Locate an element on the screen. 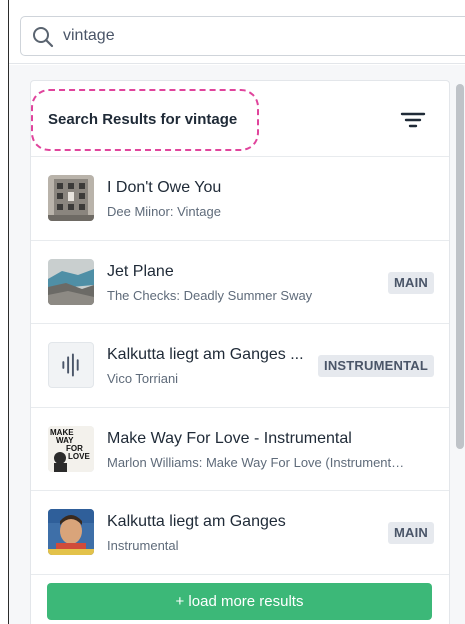 Image resolution: width=465 pixels, height=624 pixels. scrollbar is located at coordinates (460, 266).